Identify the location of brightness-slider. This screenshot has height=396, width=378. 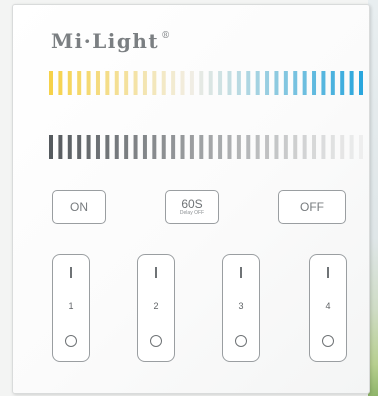
(206, 147).